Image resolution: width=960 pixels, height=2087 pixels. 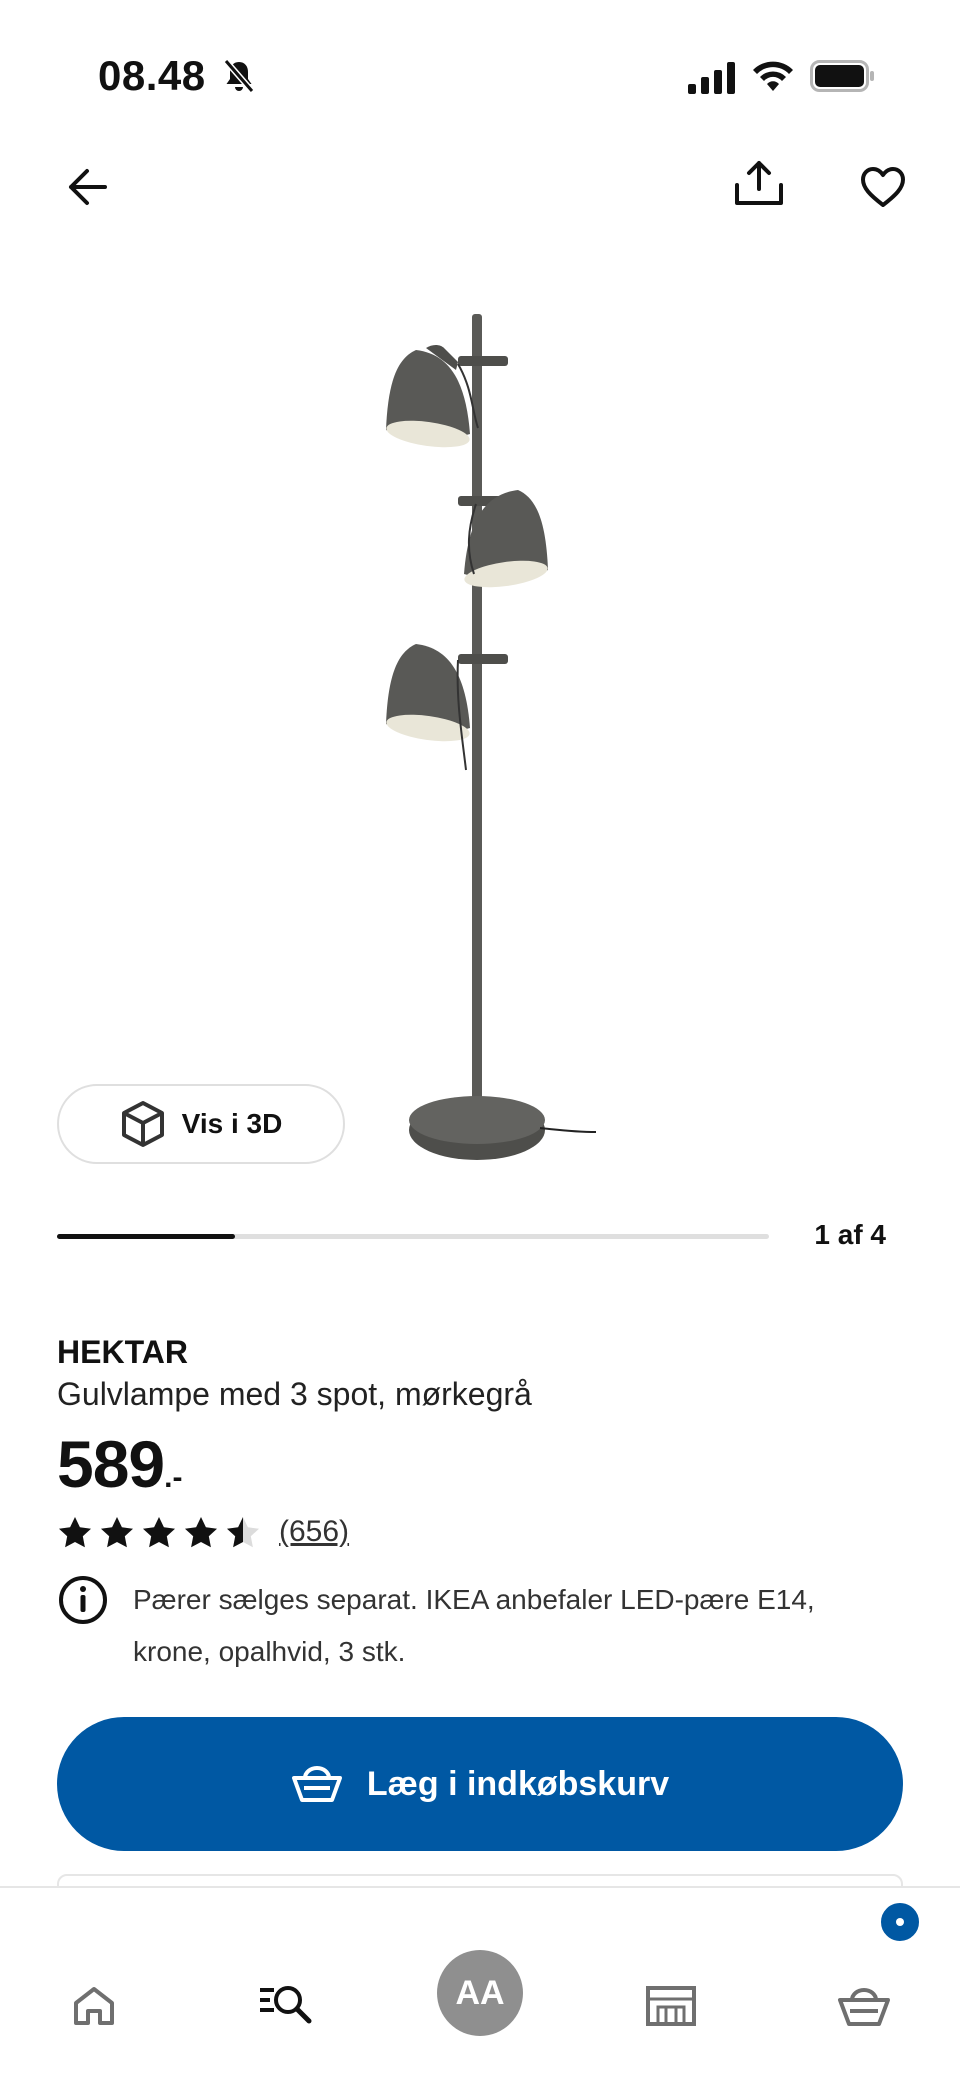 I want to click on price-suffix: .-, so click(x=173, y=1477).